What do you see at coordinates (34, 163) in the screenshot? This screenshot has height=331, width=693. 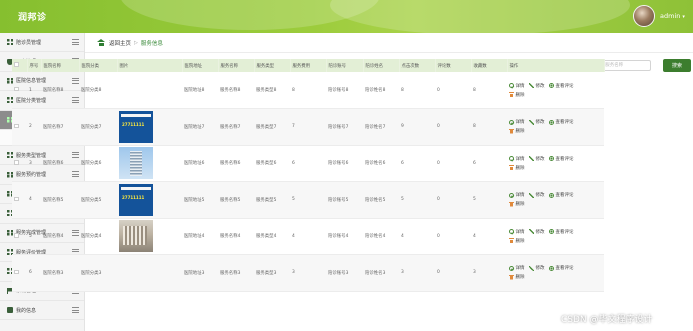 I see `cell-id: 3` at bounding box center [34, 163].